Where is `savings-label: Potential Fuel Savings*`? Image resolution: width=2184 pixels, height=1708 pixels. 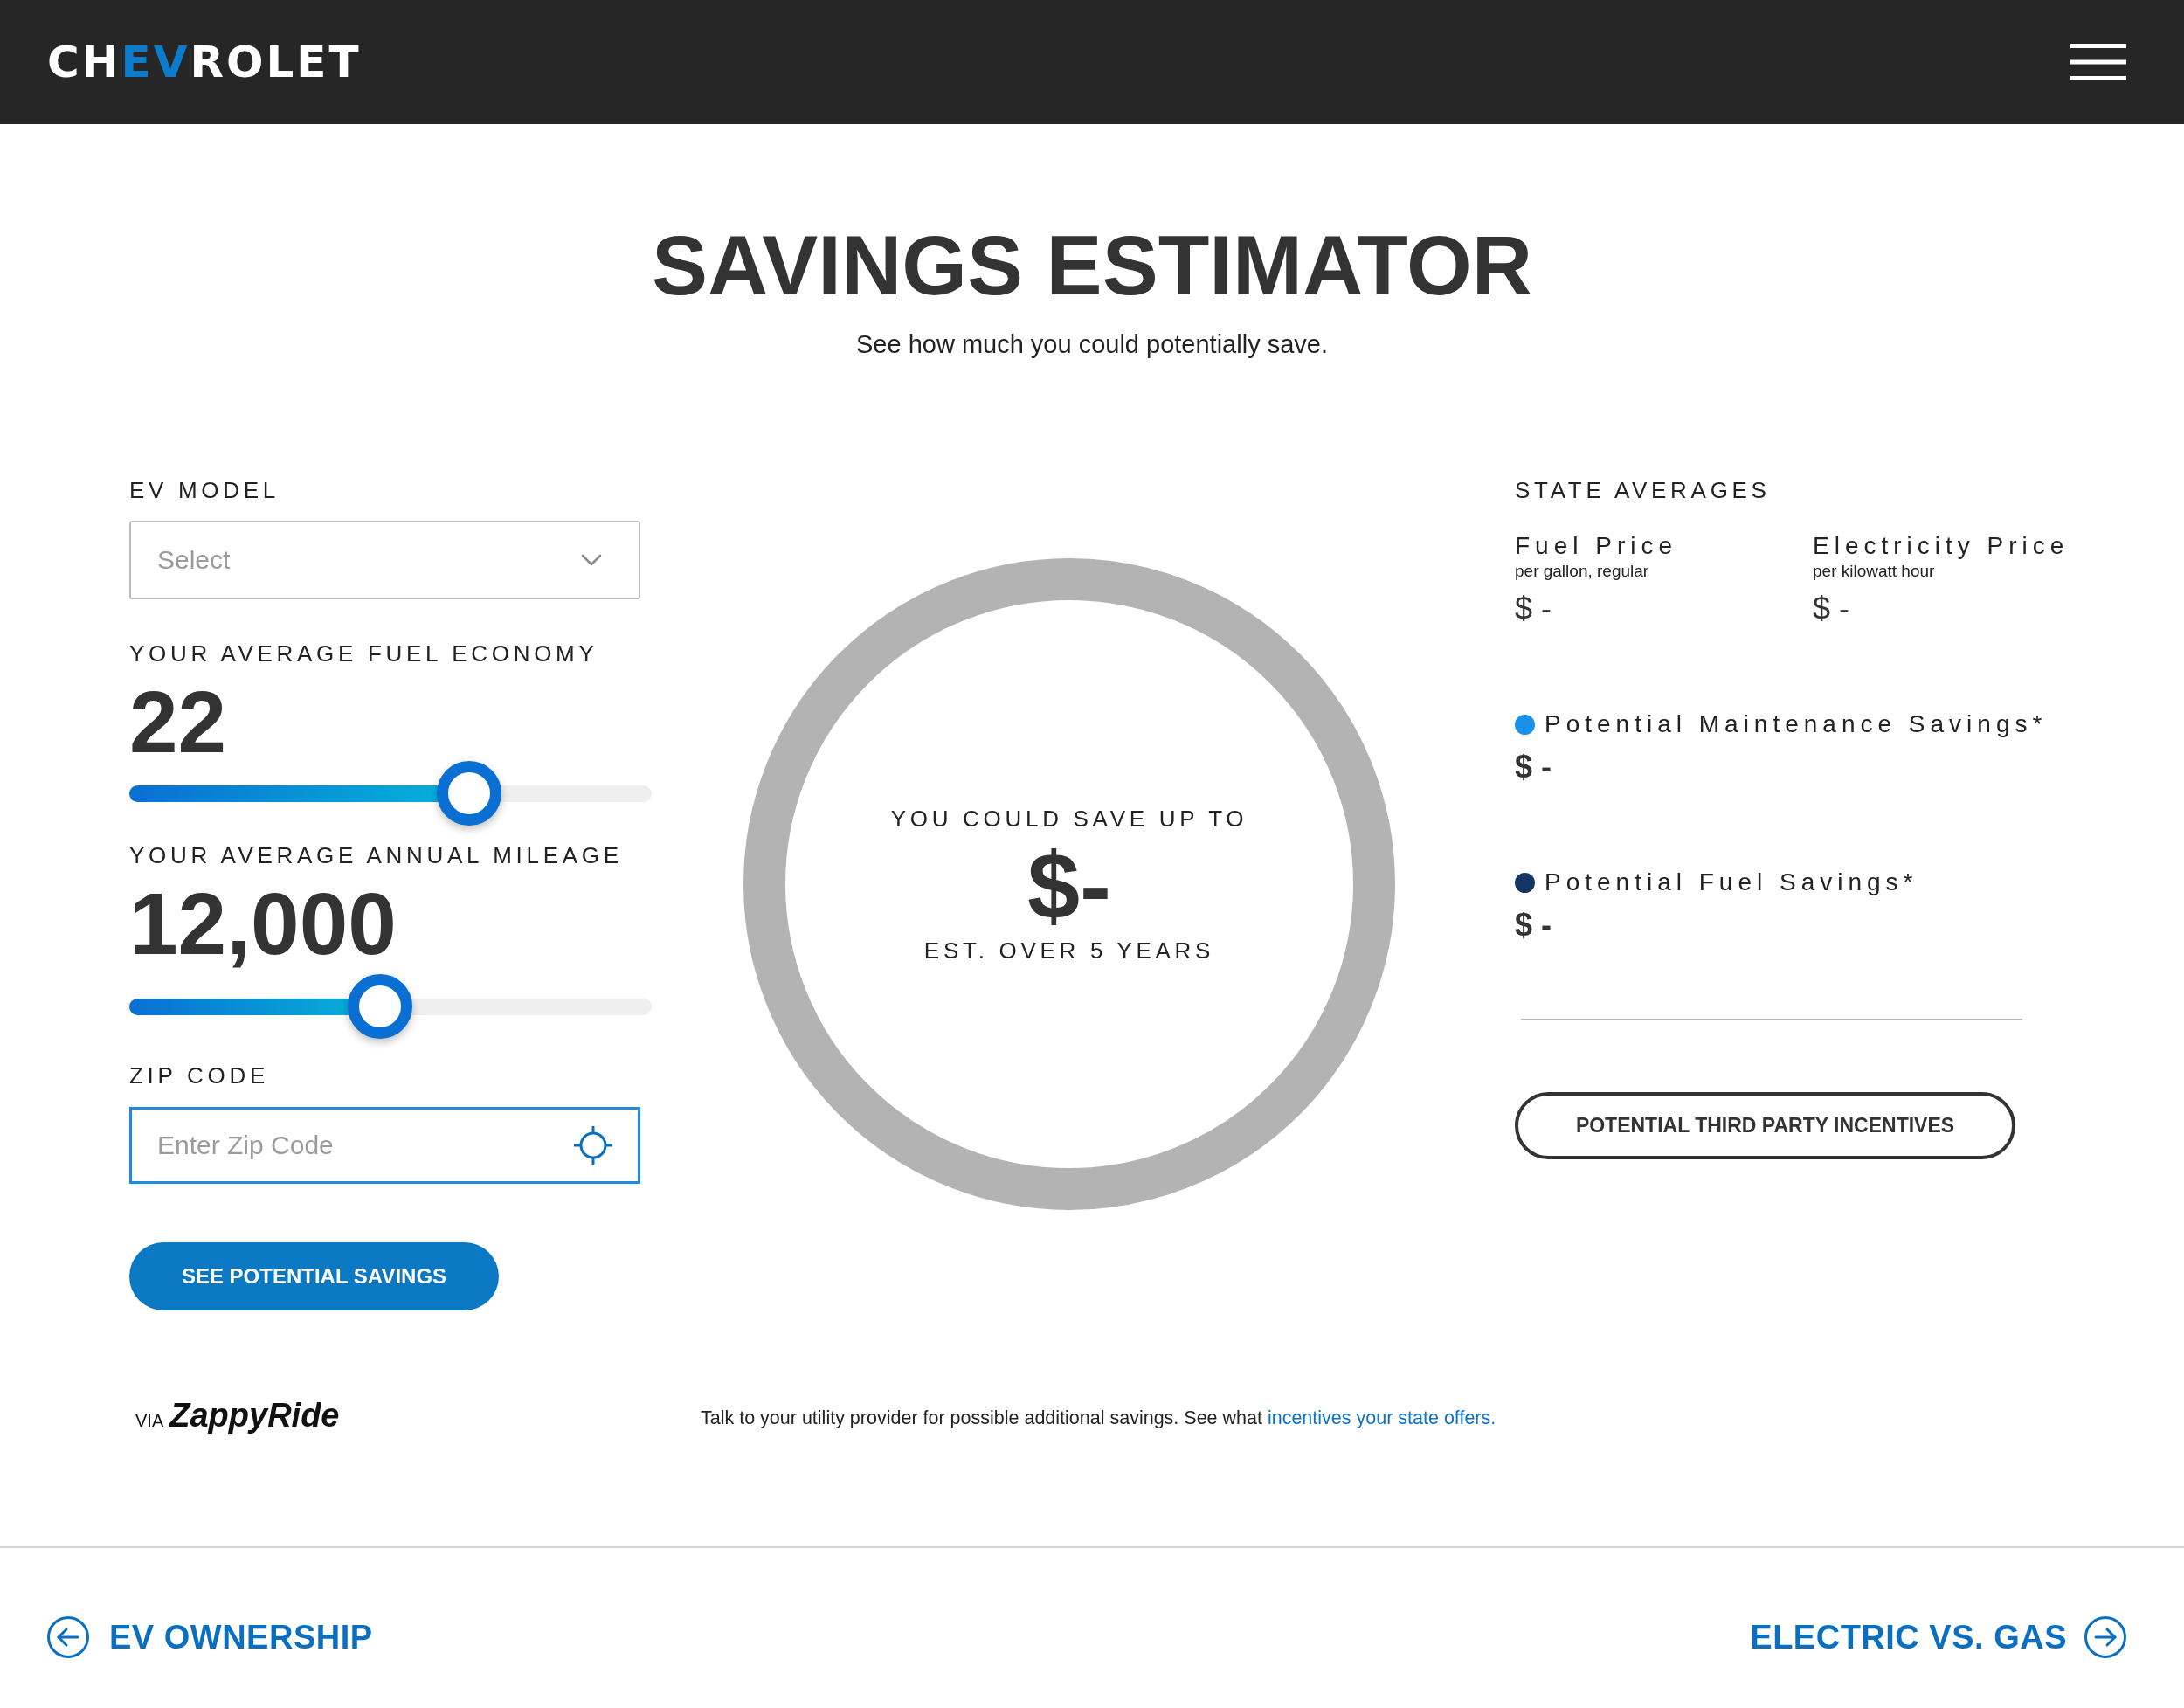
savings-label: Potential Fuel Savings* is located at coordinates (1731, 883).